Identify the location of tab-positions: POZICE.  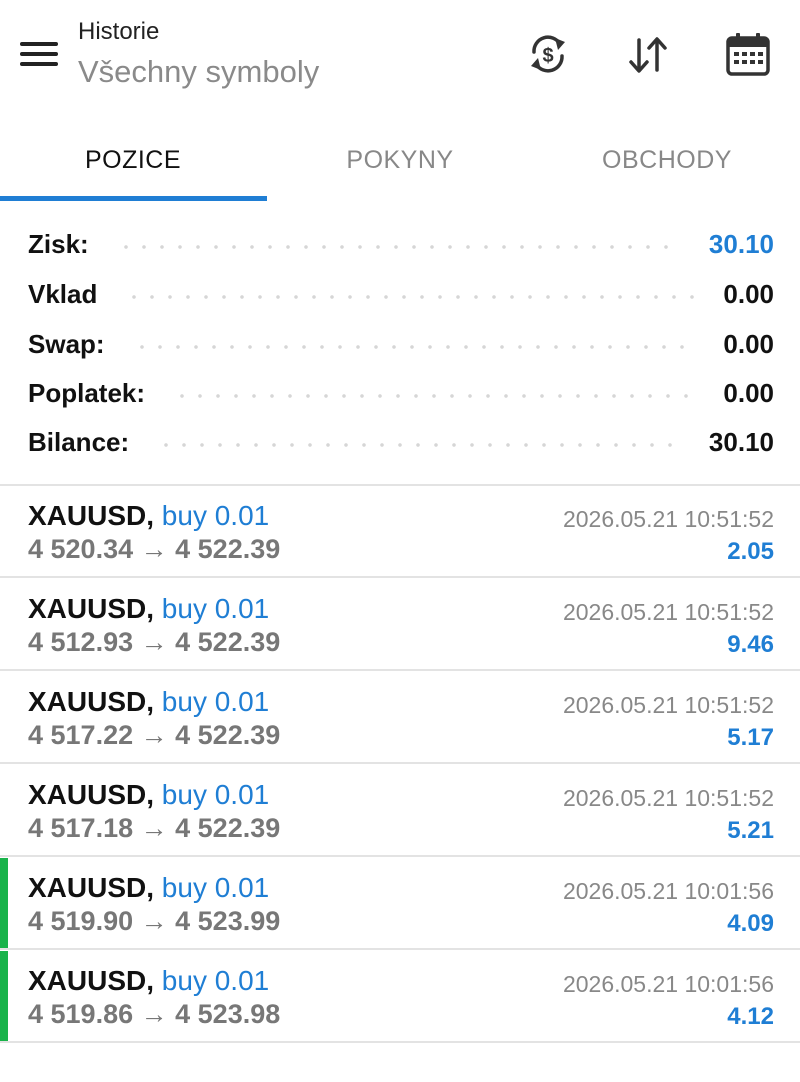
(133, 160).